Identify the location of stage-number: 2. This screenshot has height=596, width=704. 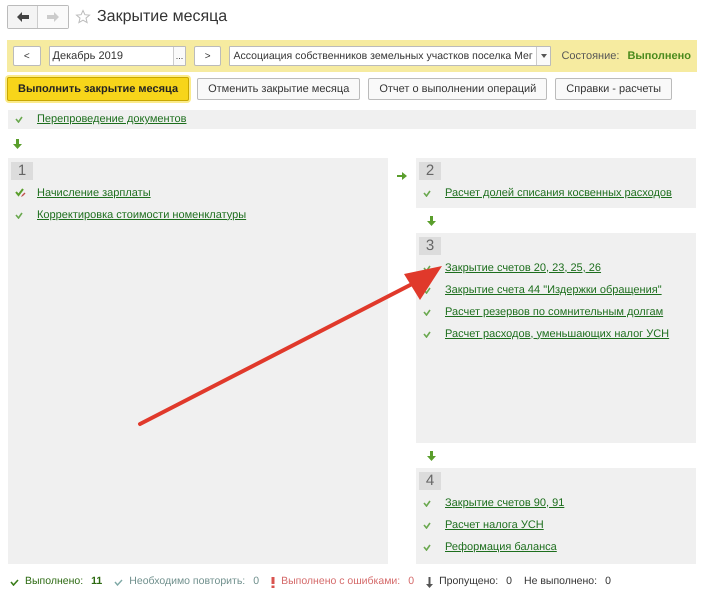
(430, 171).